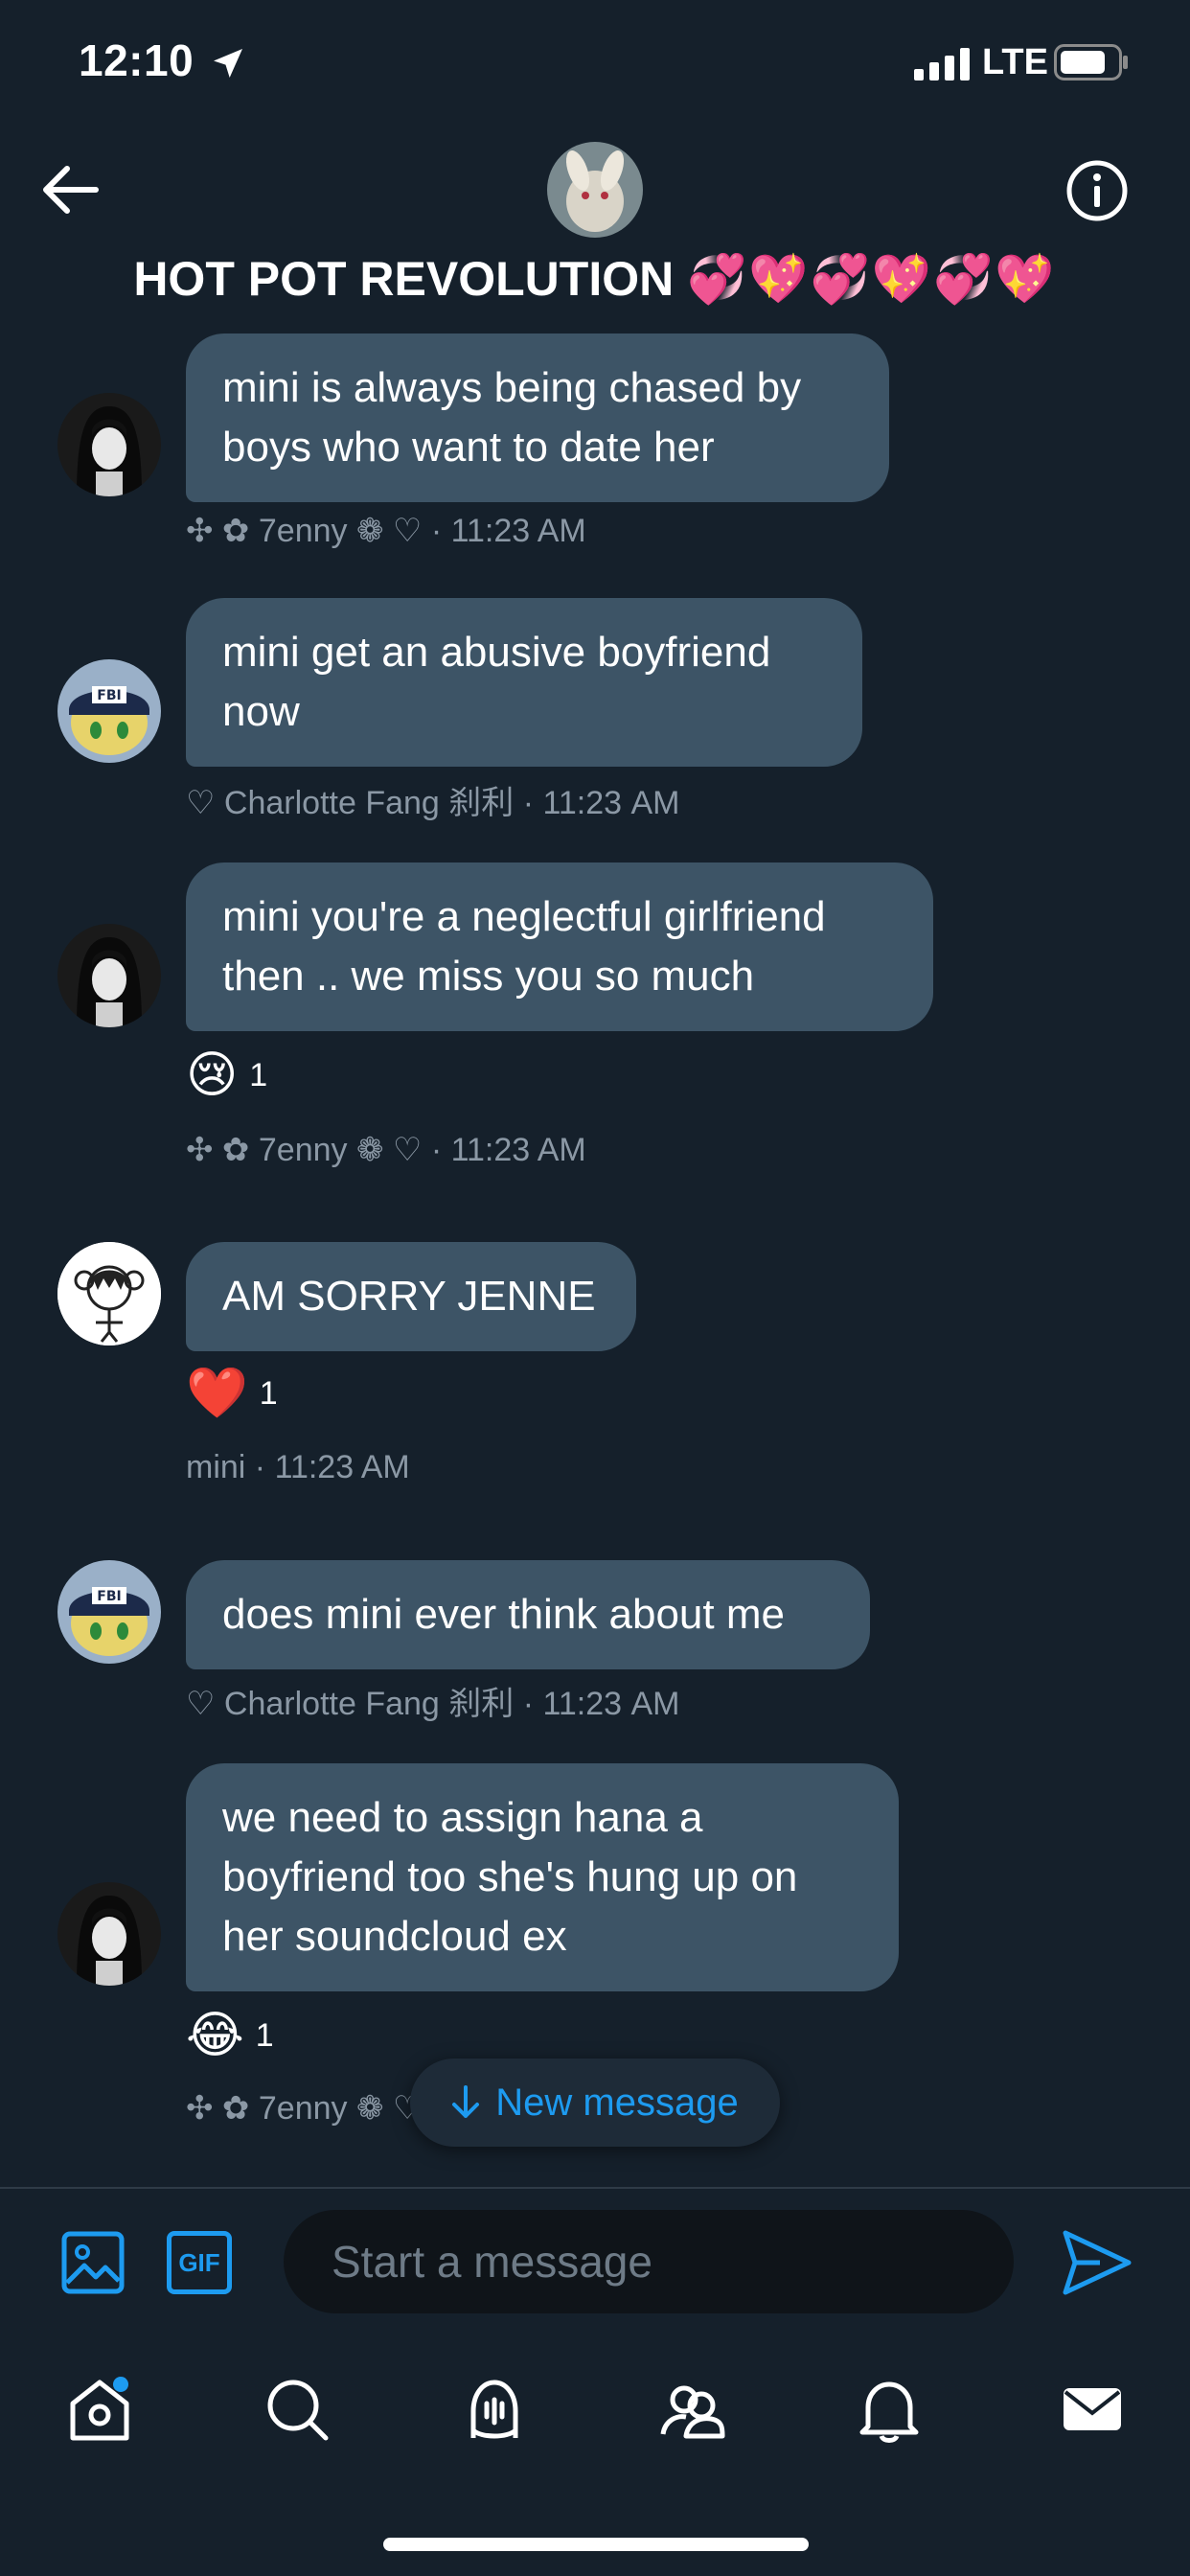 Image resolution: width=1190 pixels, height=2576 pixels. I want to click on network-label: LTE, so click(1015, 62).